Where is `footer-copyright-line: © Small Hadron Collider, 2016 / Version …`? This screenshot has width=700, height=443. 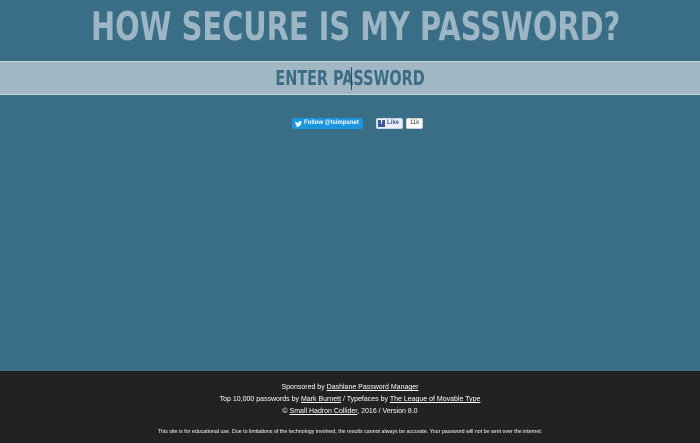
footer-copyright-line: © Small Hadron Collider, 2016 / Version … is located at coordinates (350, 411).